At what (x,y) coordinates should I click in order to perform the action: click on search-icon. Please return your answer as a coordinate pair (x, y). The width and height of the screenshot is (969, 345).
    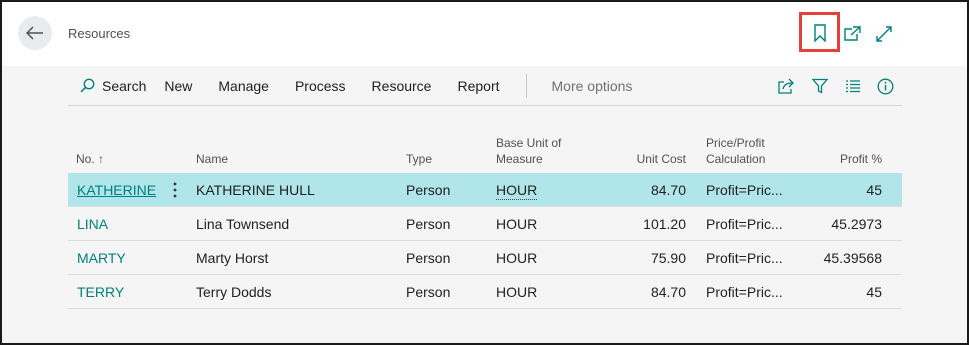
    Looking at the image, I should click on (87, 85).